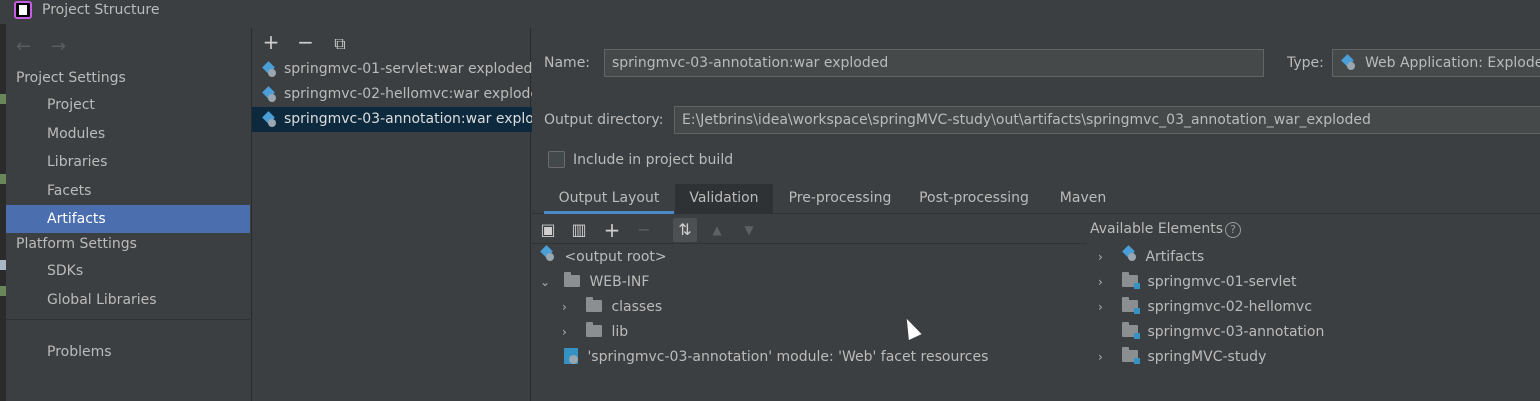  Describe the element at coordinates (809, 230) in the screenshot. I see `output-layout-toolbar: ▣ ▥ + − ⇅ ▲ ▼` at that location.